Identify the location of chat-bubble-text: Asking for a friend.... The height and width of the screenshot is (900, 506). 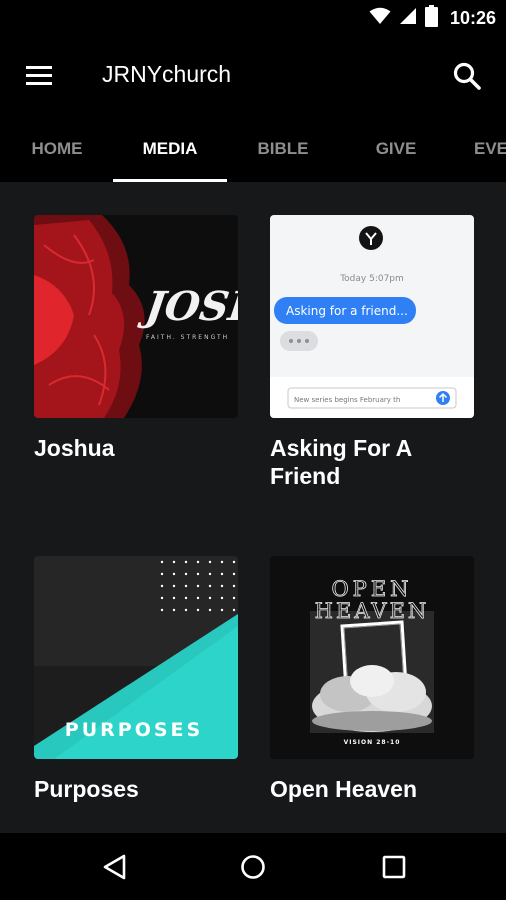
(347, 311).